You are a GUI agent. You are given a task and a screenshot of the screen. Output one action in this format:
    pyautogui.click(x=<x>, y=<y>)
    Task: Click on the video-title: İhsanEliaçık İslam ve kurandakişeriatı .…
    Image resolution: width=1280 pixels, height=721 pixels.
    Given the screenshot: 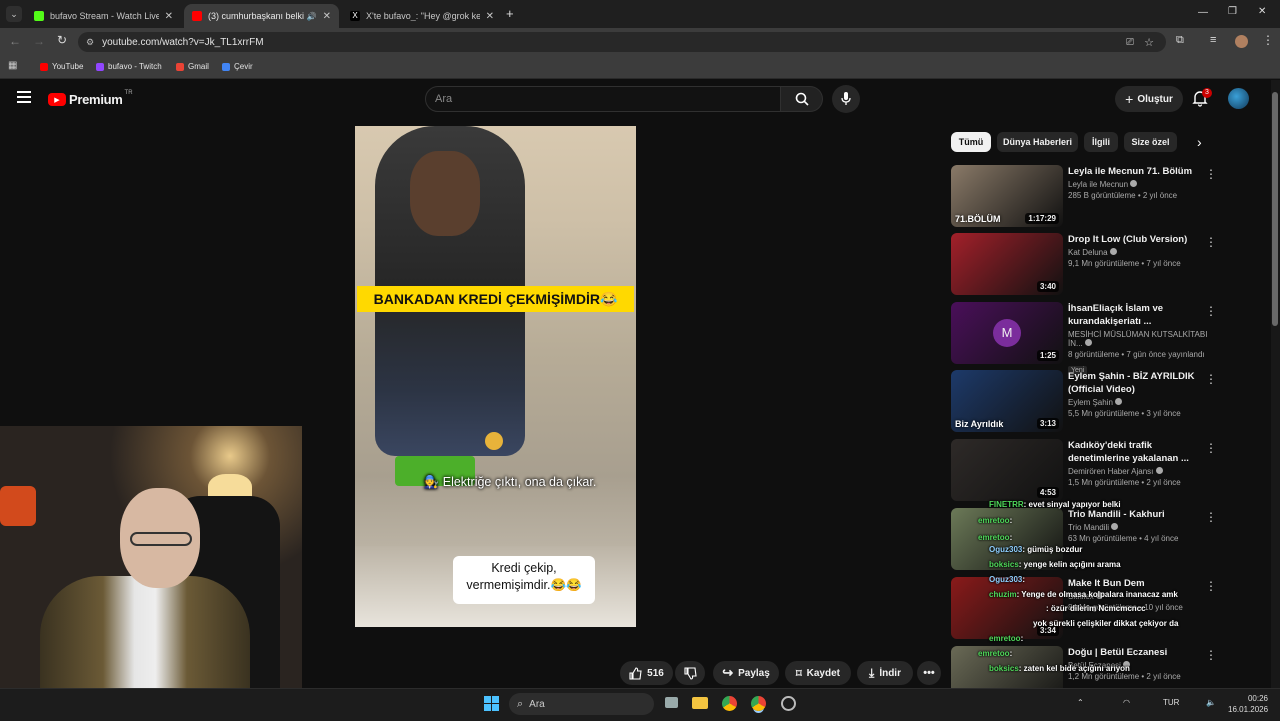 What is the action you would take?
    pyautogui.click(x=1138, y=315)
    